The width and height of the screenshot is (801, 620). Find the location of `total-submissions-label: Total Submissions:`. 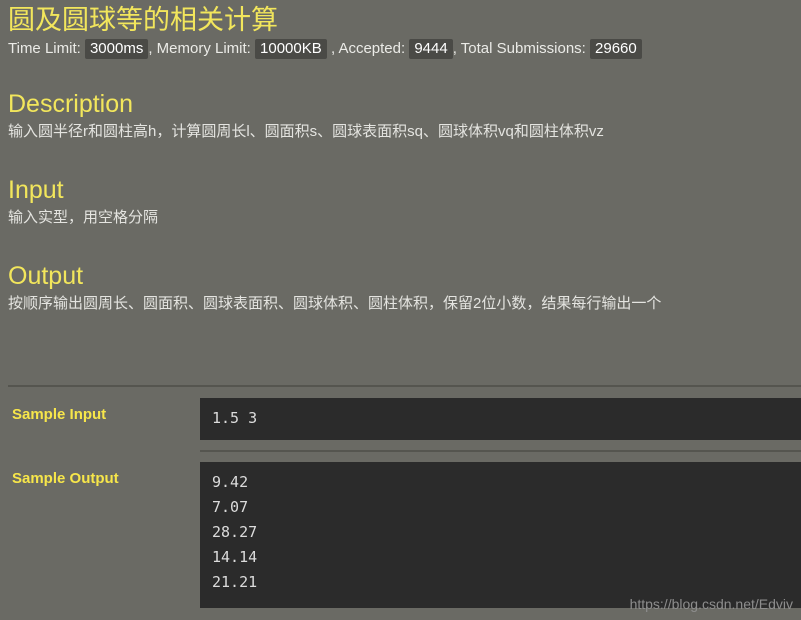

total-submissions-label: Total Submissions: is located at coordinates (523, 48).